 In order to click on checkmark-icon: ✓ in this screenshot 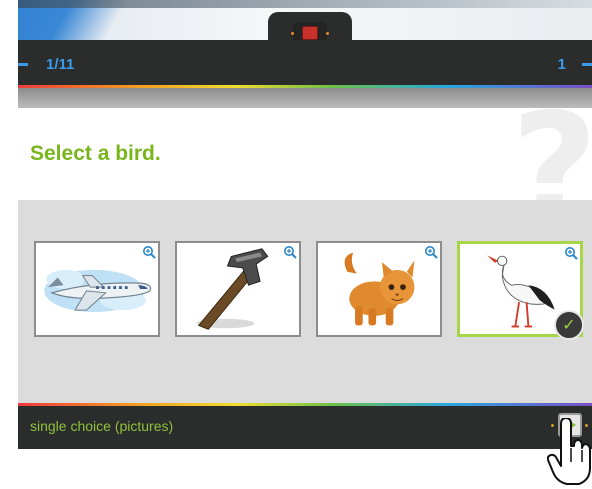, I will do `click(569, 325)`.